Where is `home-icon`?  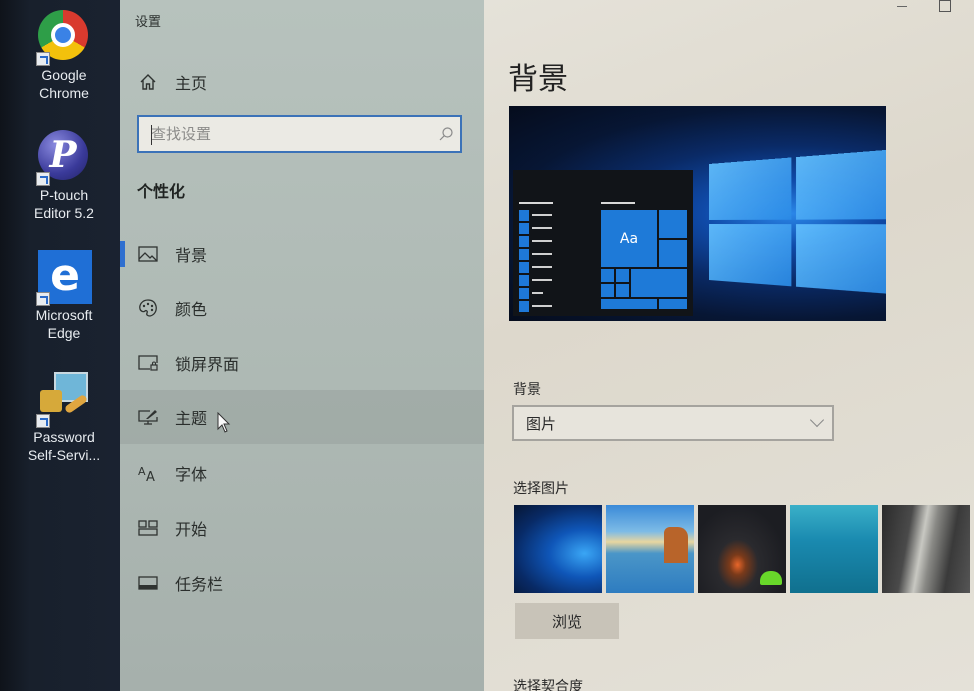 home-icon is located at coordinates (148, 82).